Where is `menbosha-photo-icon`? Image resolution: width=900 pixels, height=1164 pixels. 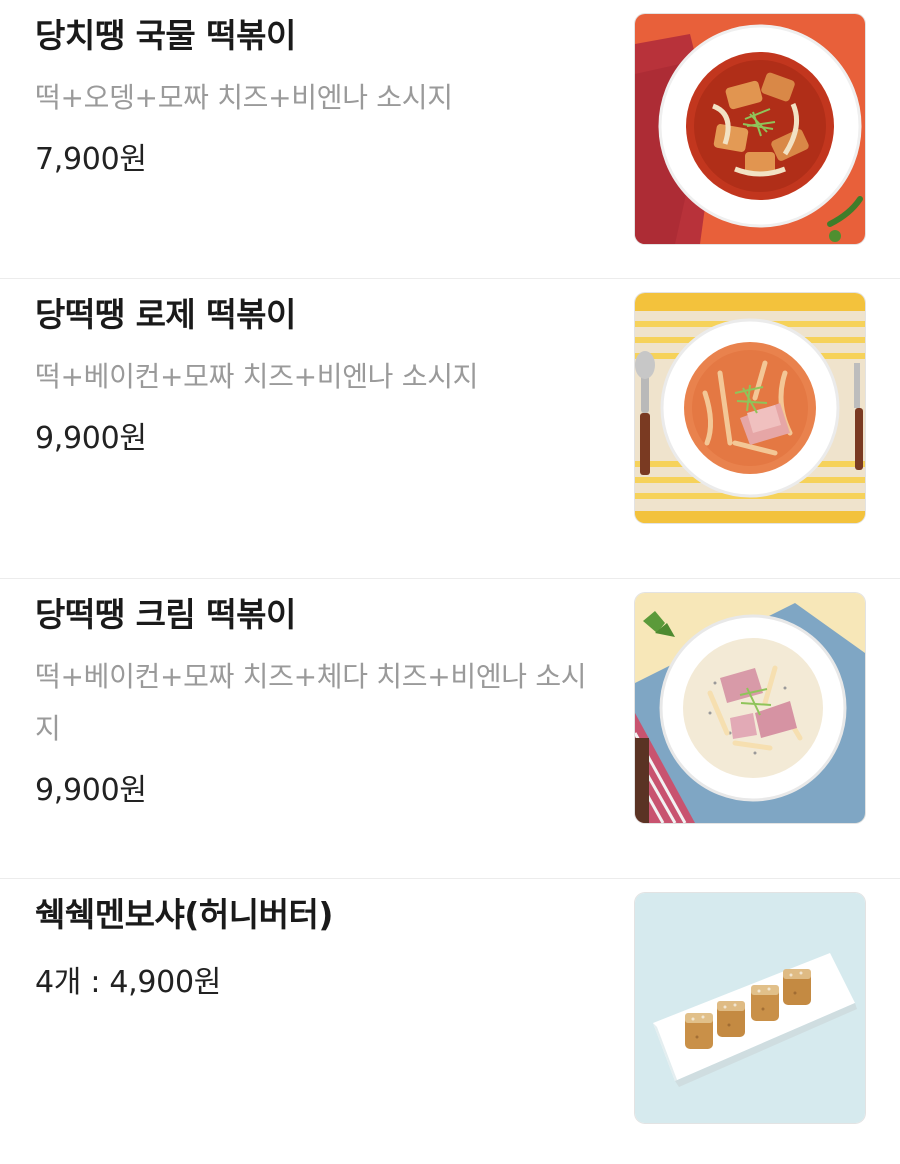 menbosha-photo-icon is located at coordinates (750, 1008).